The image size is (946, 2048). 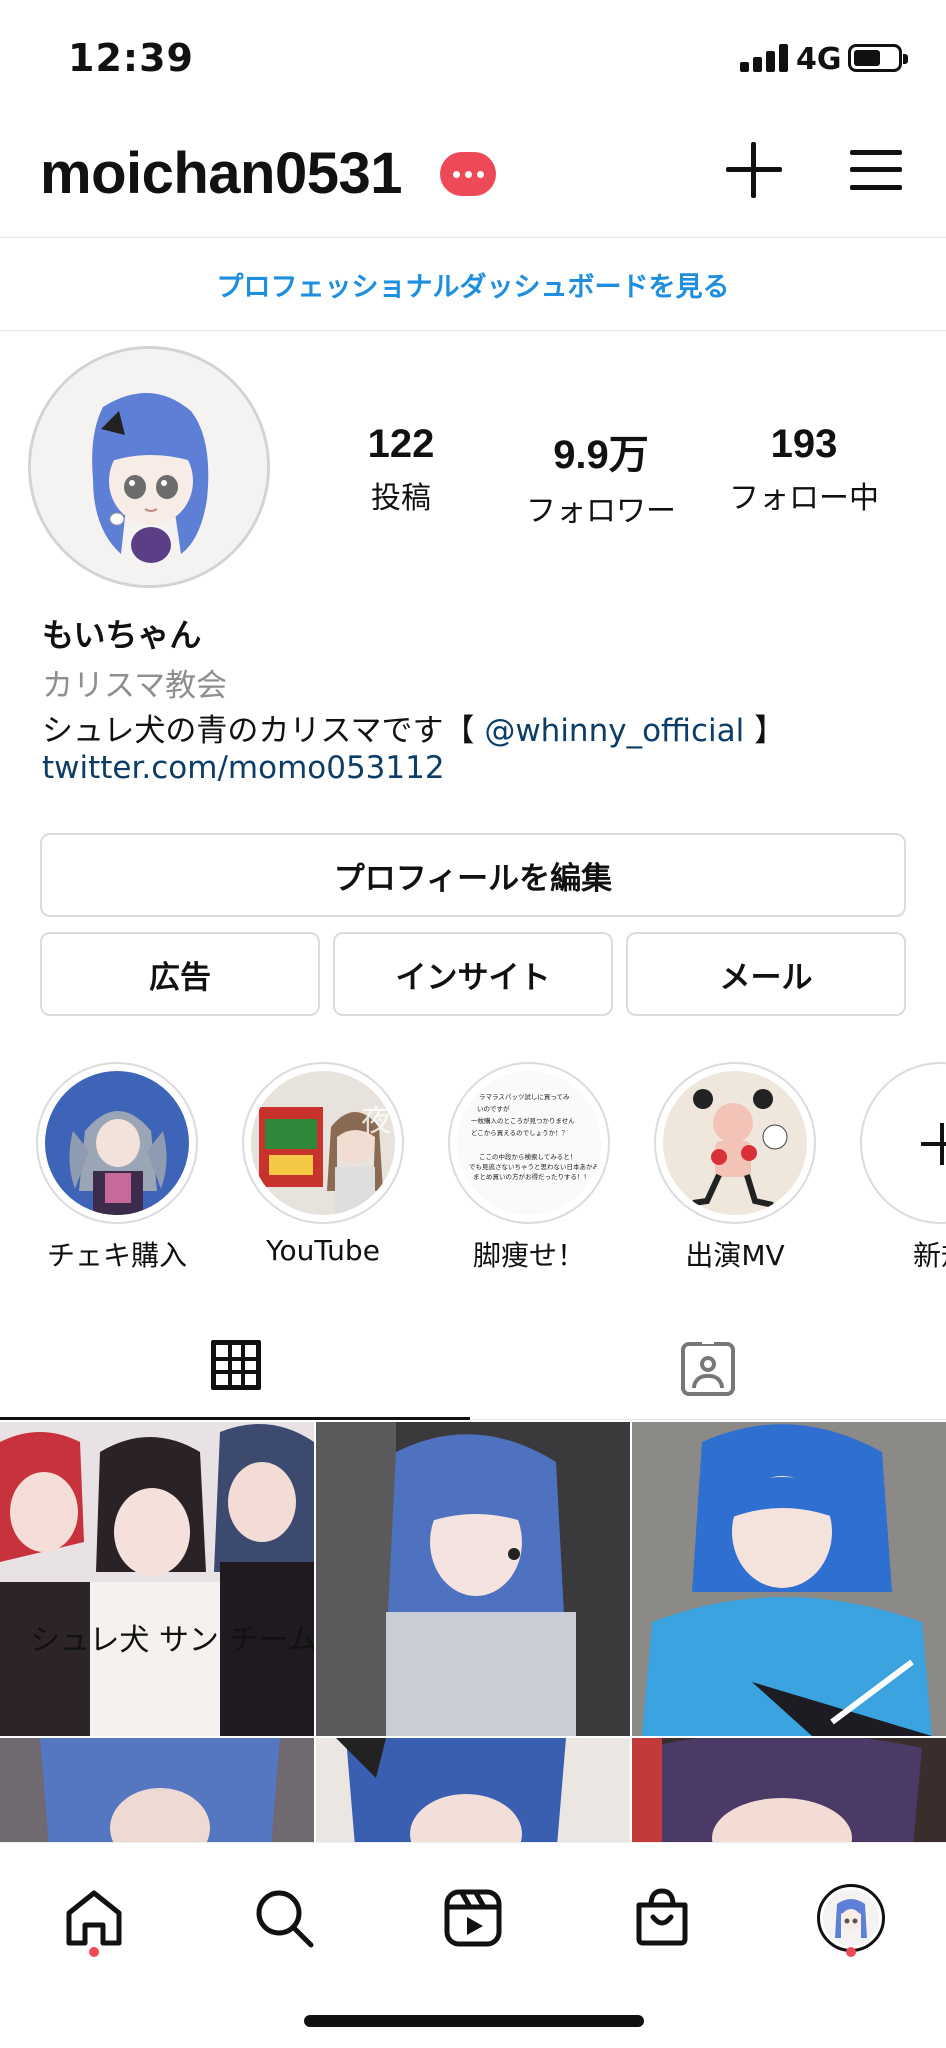 What do you see at coordinates (172, 1640) in the screenshot?
I see `post-overlay-text: シュレ犬 サン チーム` at bounding box center [172, 1640].